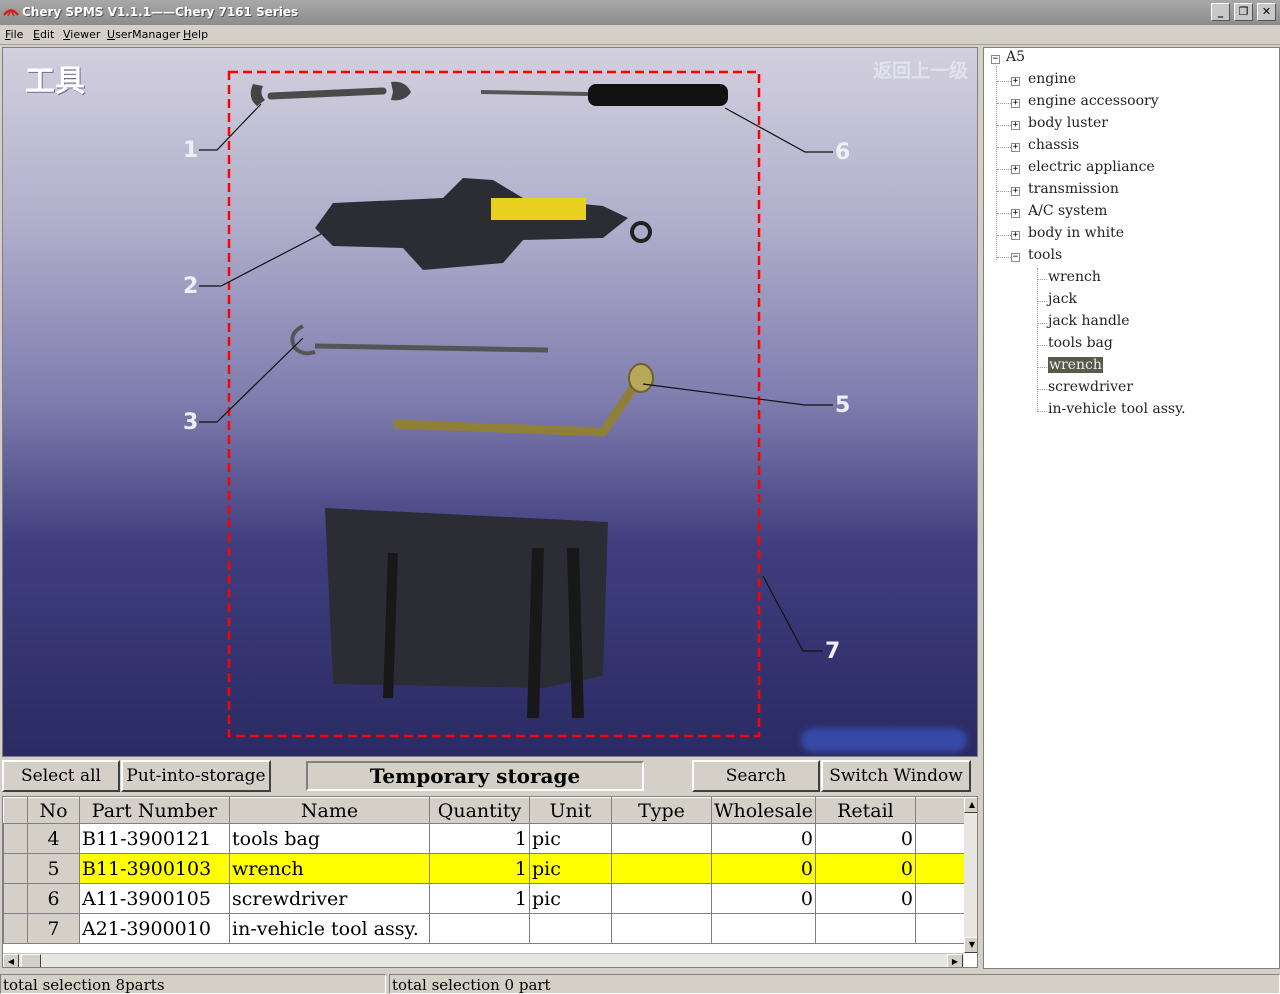 Image resolution: width=1280 pixels, height=994 pixels. What do you see at coordinates (1015, 59) in the screenshot?
I see `tree-root-a5: A5` at bounding box center [1015, 59].